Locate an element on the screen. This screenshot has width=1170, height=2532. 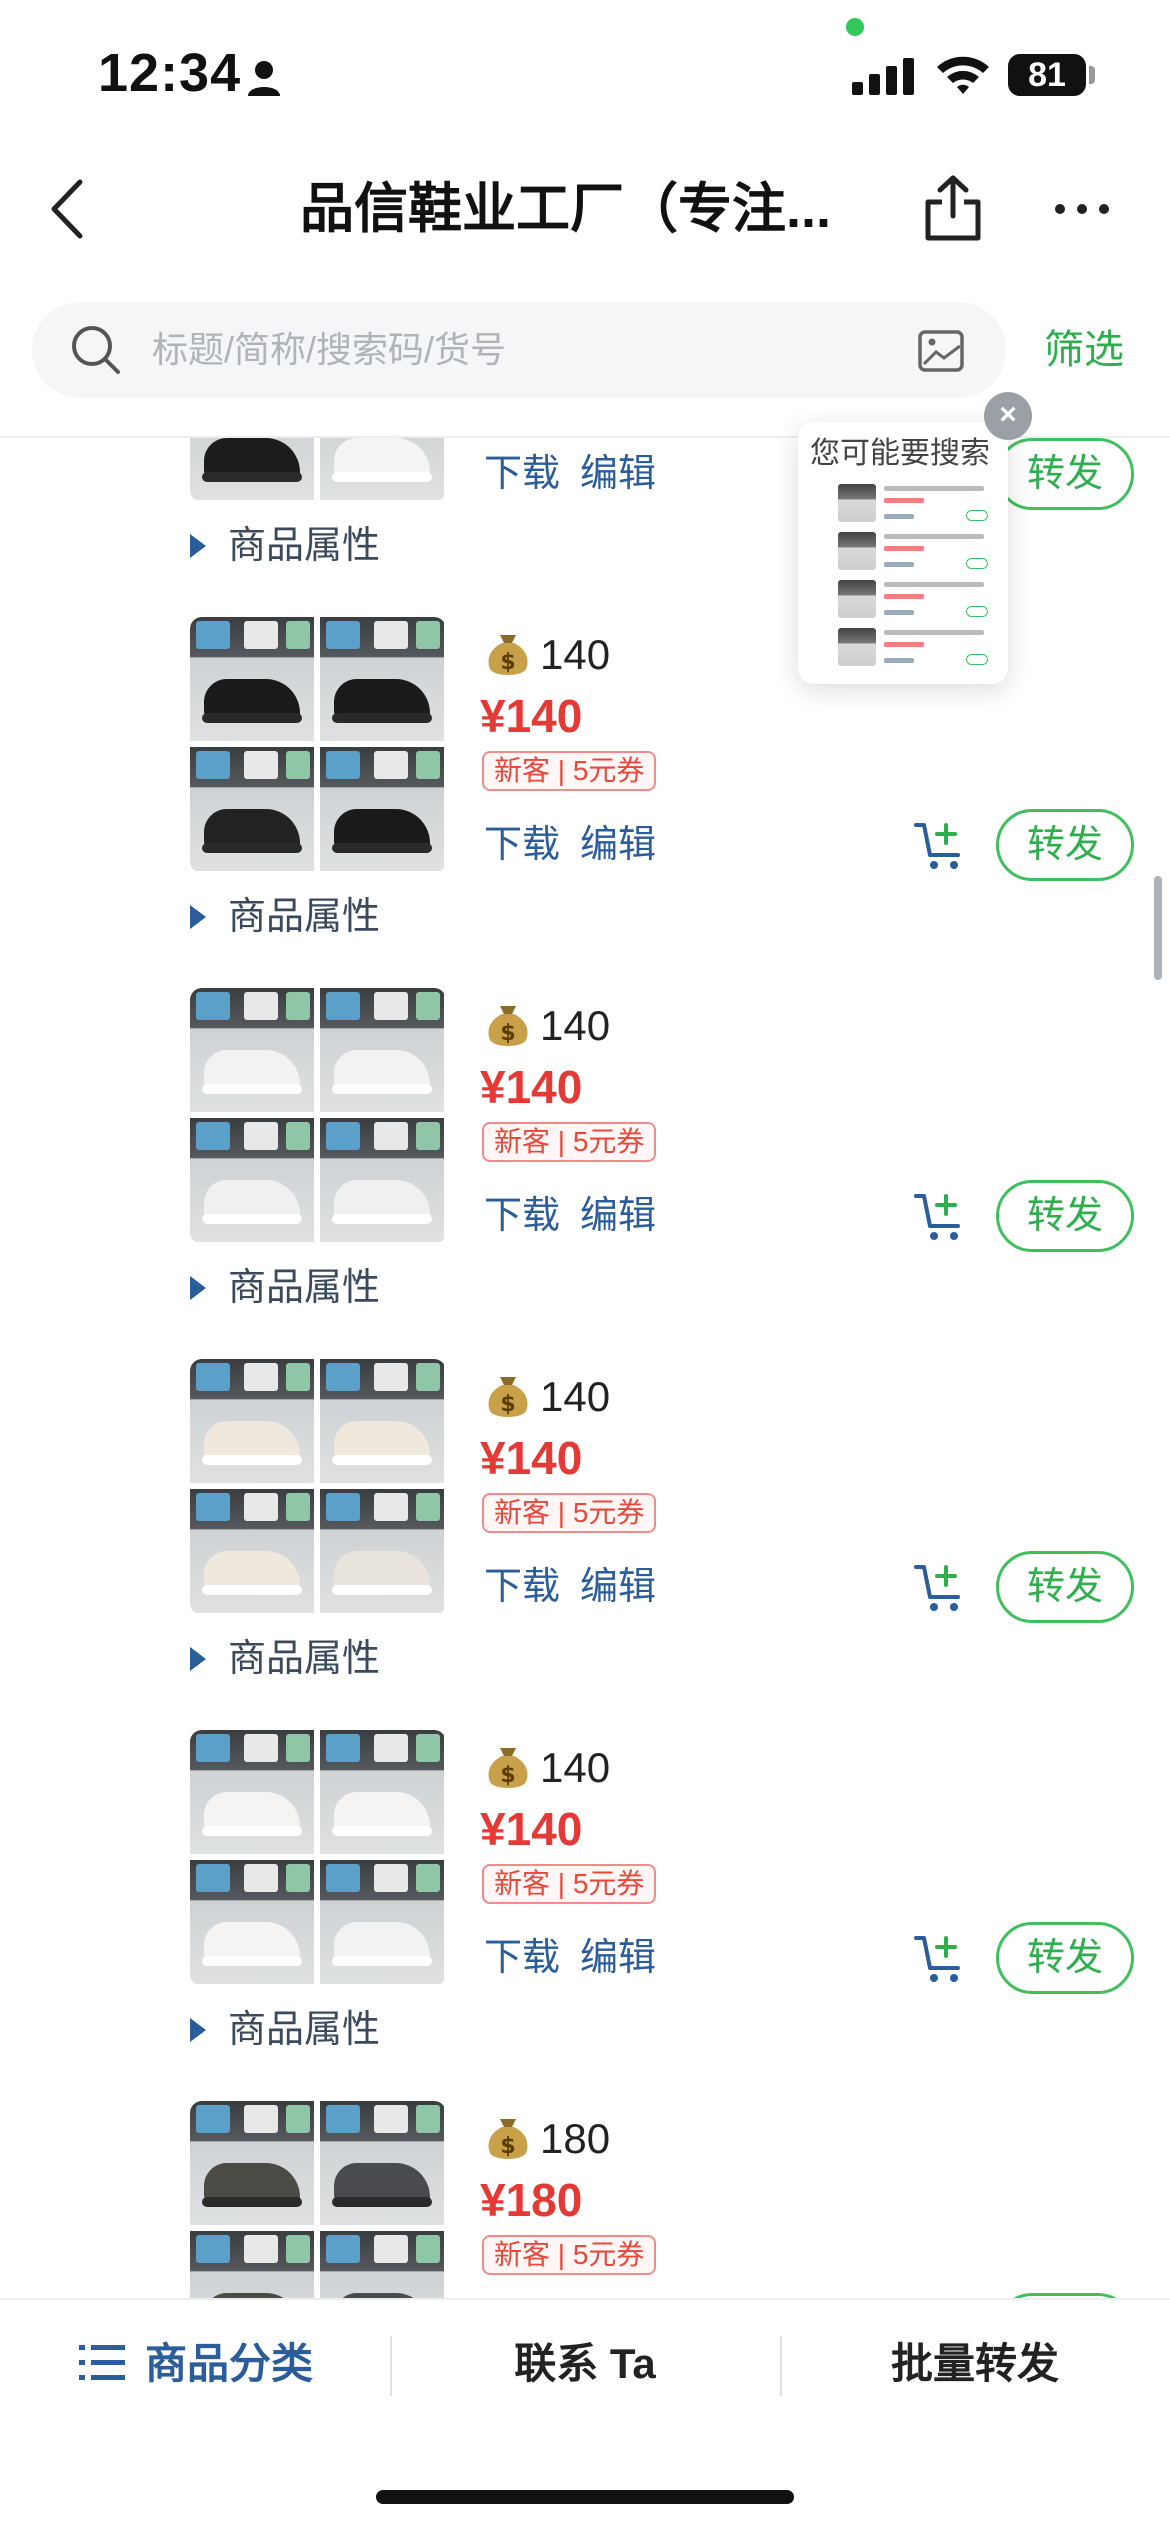
image-search-icon is located at coordinates (941, 351).